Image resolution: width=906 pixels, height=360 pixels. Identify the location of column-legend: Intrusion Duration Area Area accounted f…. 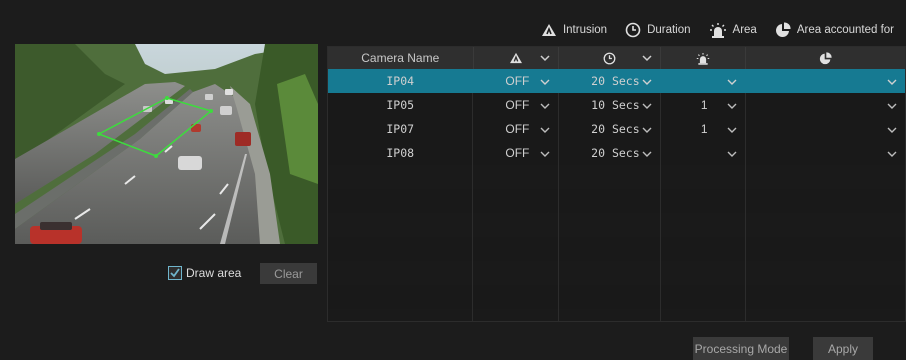
(717, 30).